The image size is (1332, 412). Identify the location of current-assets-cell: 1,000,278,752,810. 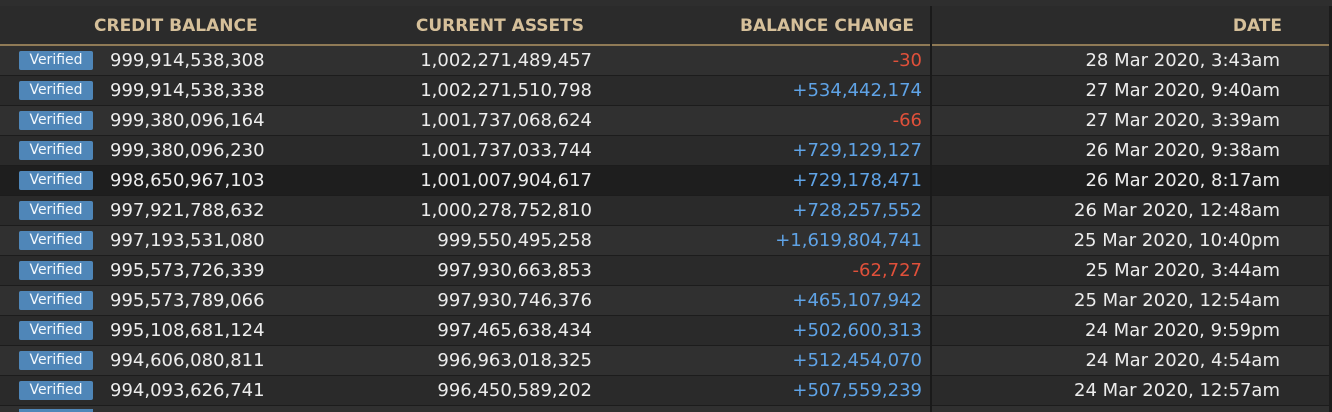
(506, 210).